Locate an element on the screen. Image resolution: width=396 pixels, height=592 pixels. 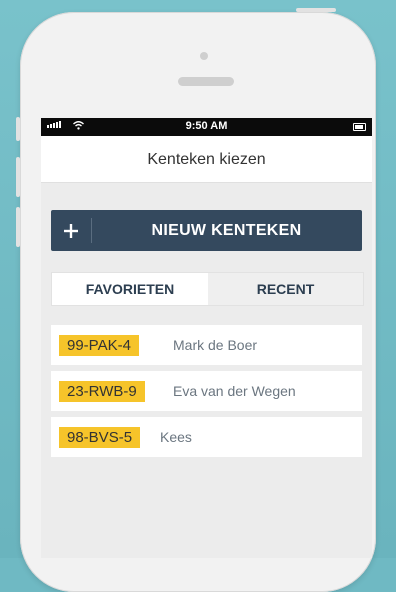
list-item: 99-PAK-4 Mark de Boer is located at coordinates (206, 345).